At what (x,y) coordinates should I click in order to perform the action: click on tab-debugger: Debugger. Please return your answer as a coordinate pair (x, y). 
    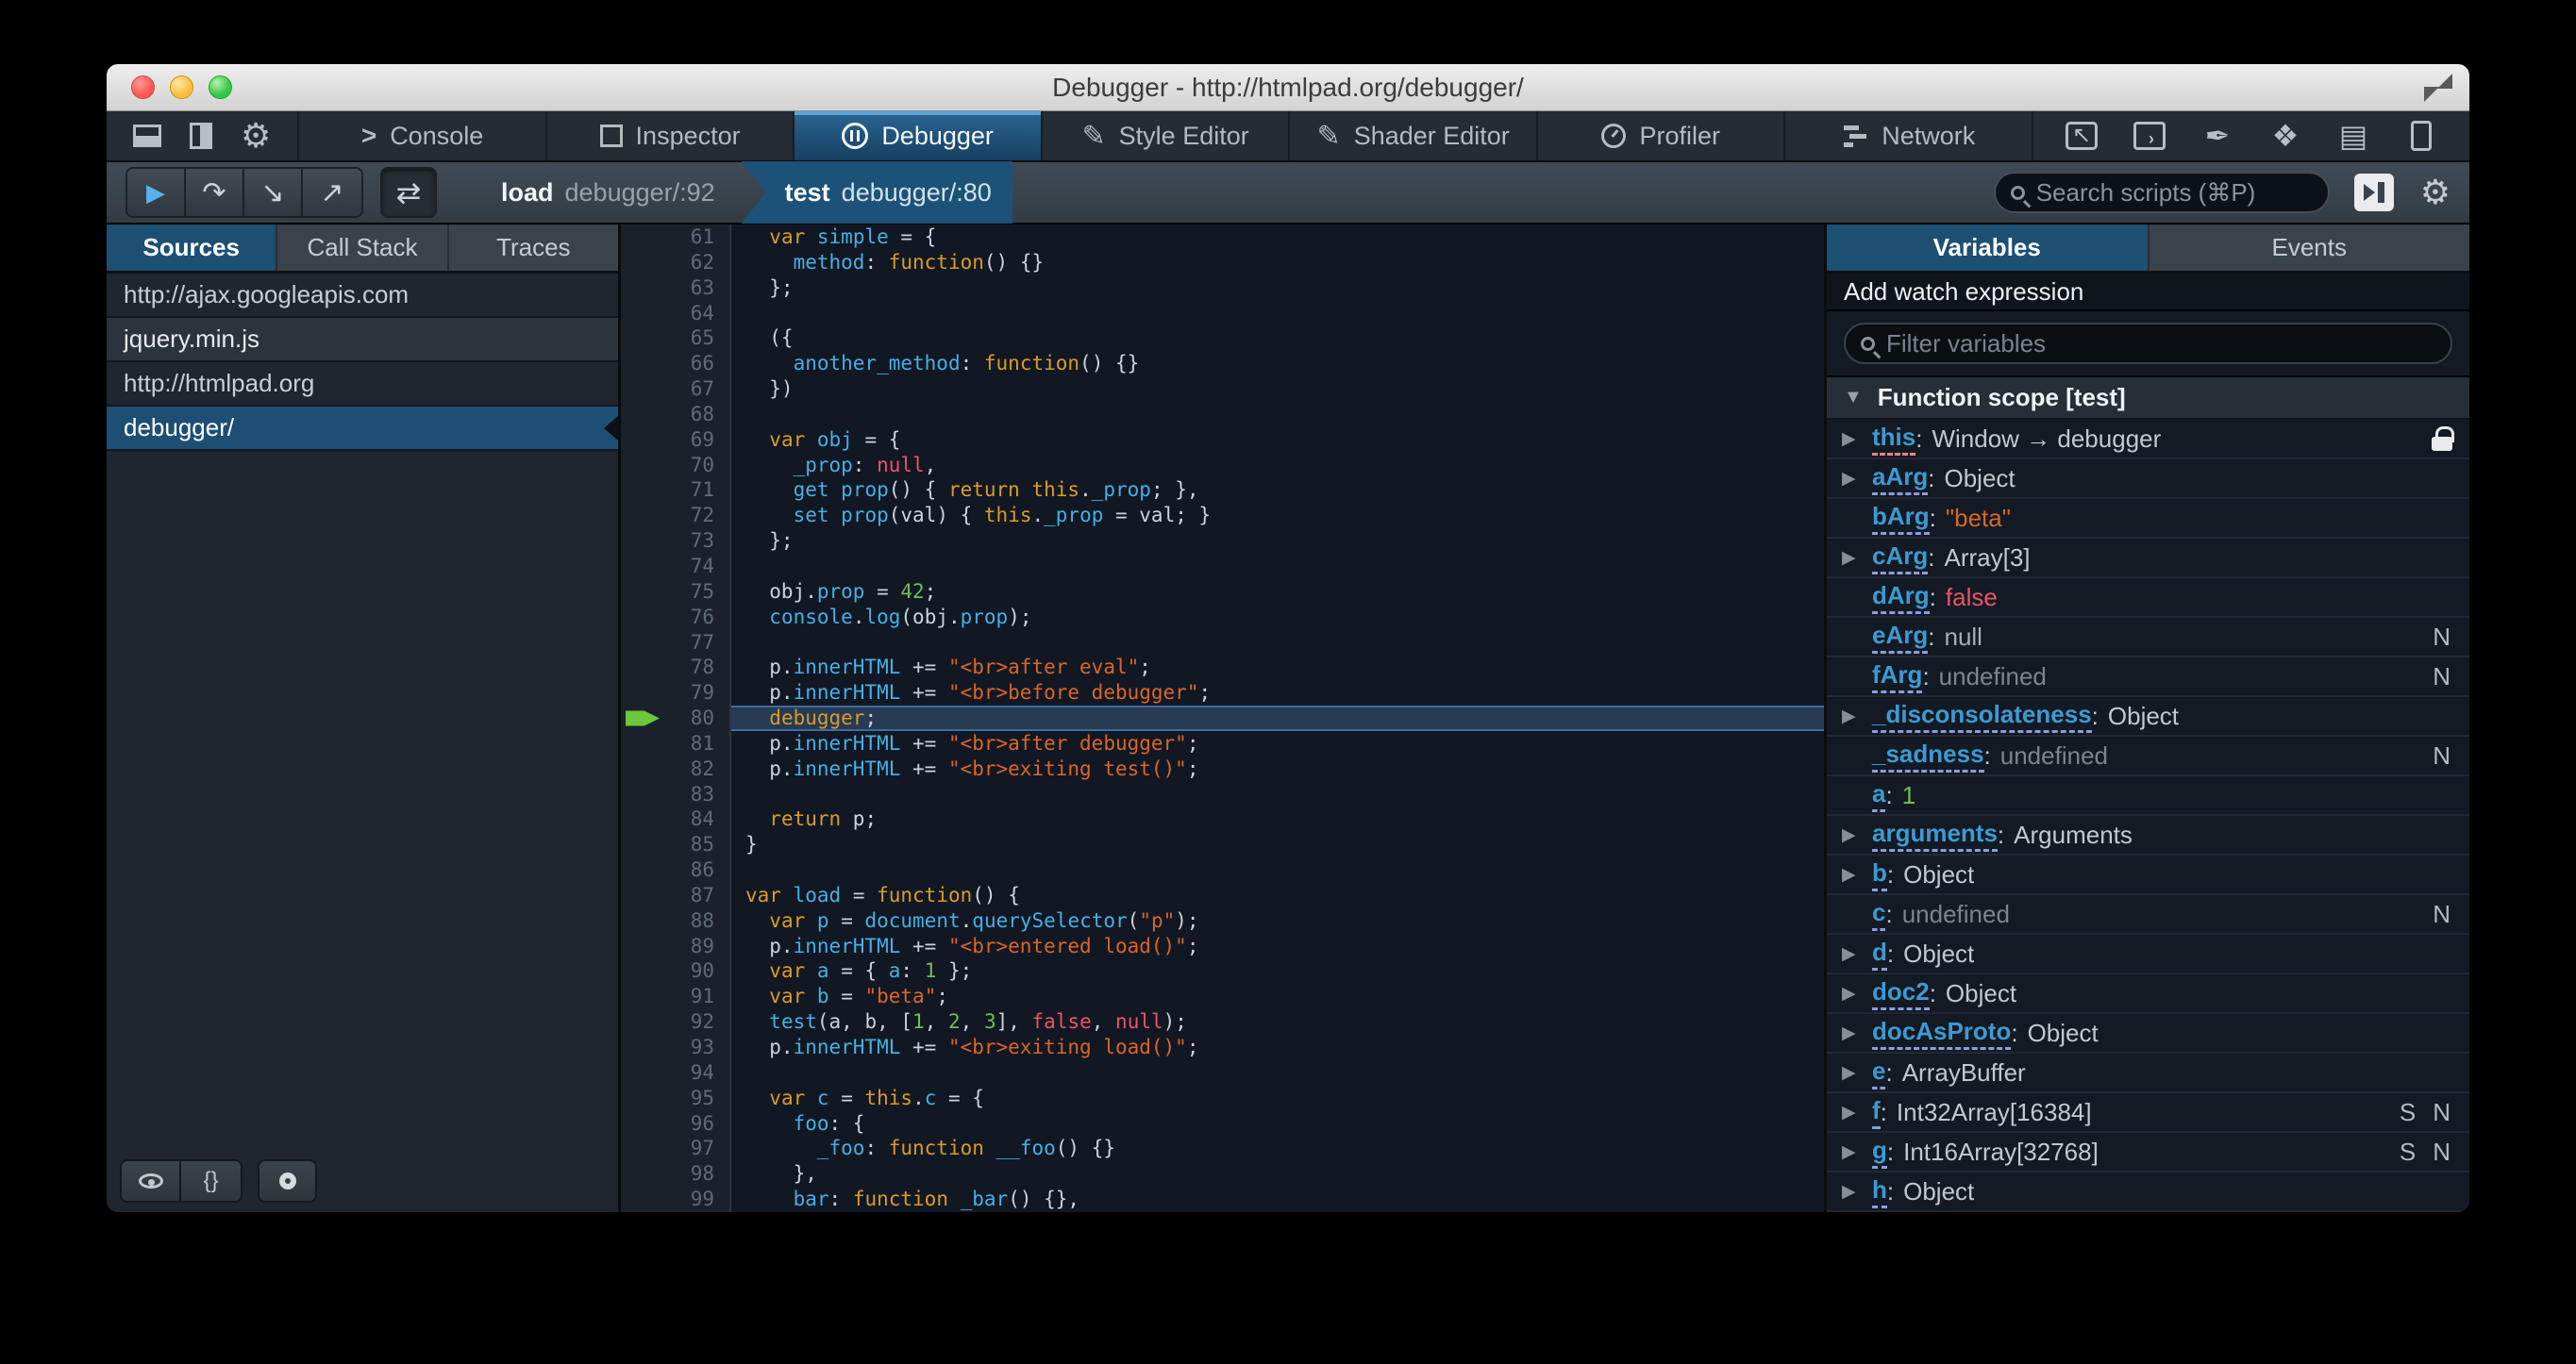
    Looking at the image, I should click on (919, 135).